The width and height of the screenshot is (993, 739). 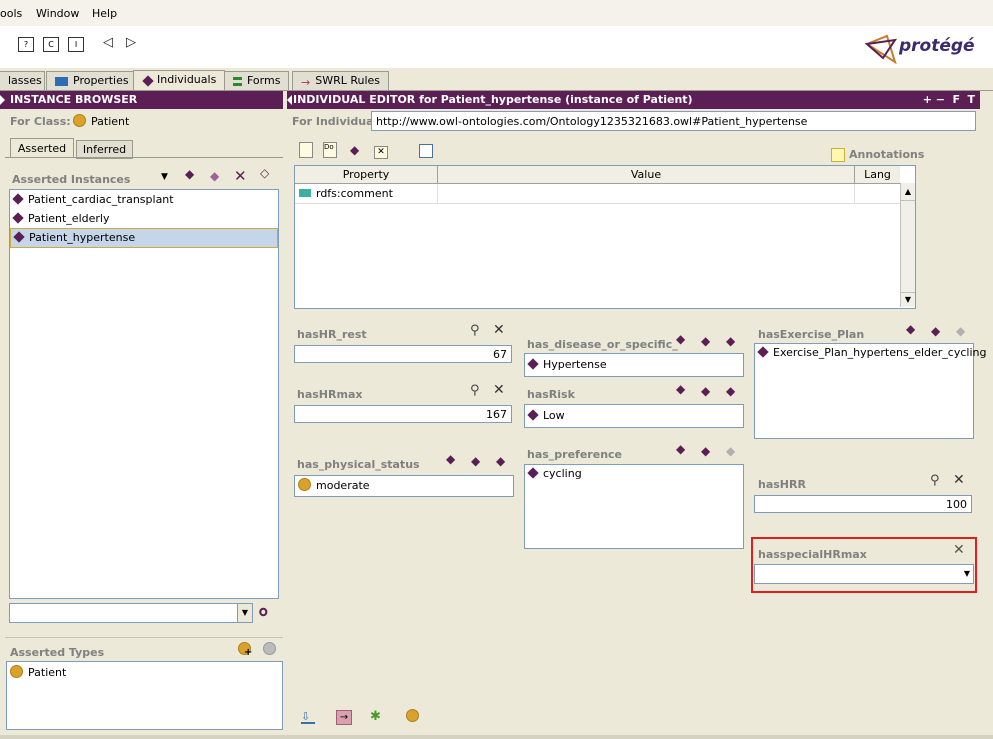 I want to click on list-item: Patient_cardiac_transplant, so click(x=144, y=199).